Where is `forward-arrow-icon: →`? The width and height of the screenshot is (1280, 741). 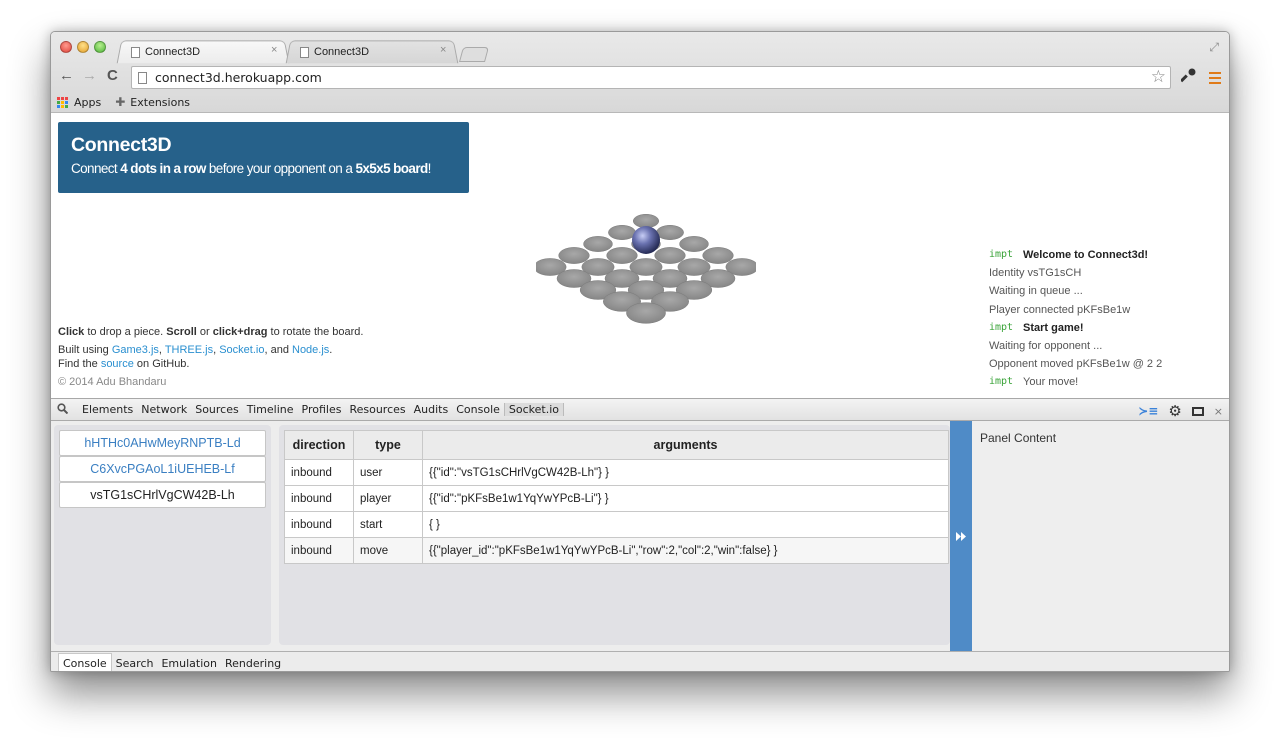
forward-arrow-icon: → is located at coordinates (89, 75).